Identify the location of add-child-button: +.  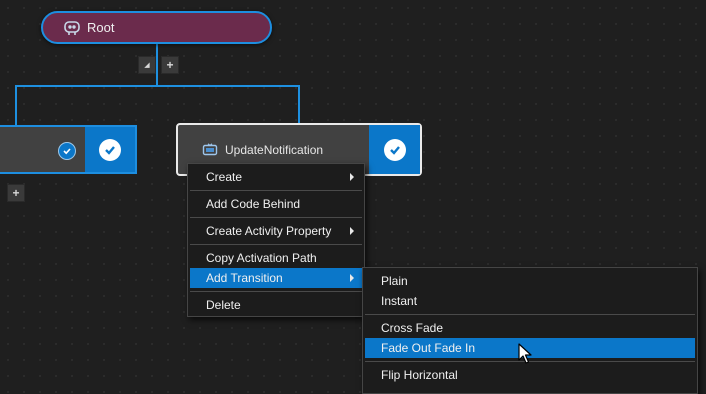
(170, 65).